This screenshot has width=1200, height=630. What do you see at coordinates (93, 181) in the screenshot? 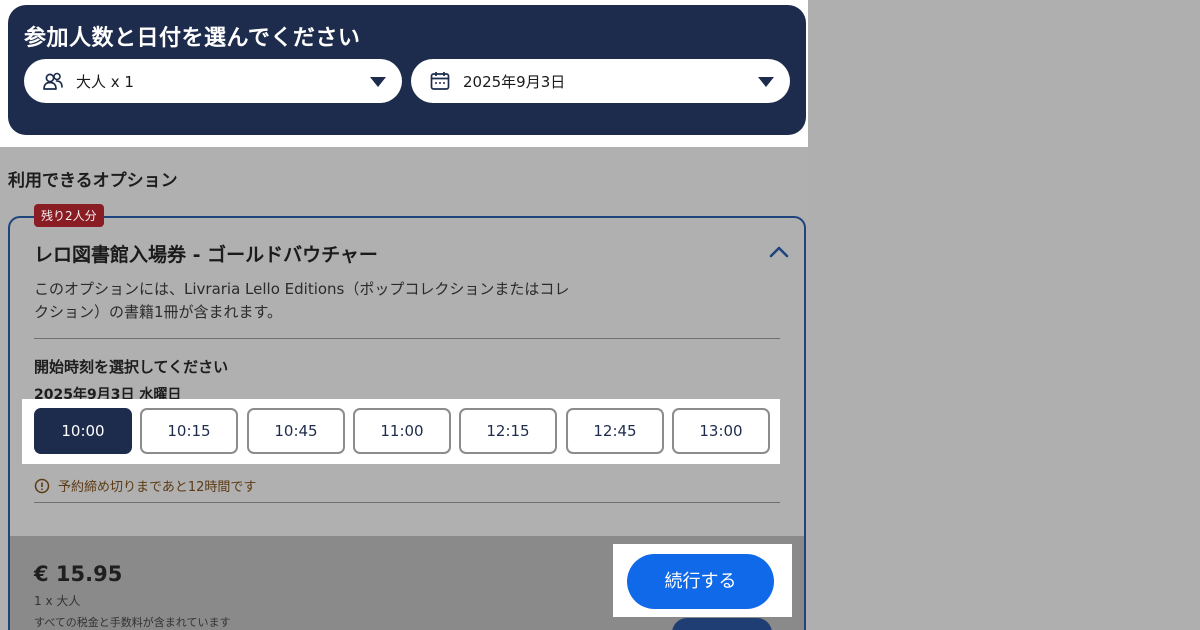
I see `options-section-title: 利用できるオプション` at bounding box center [93, 181].